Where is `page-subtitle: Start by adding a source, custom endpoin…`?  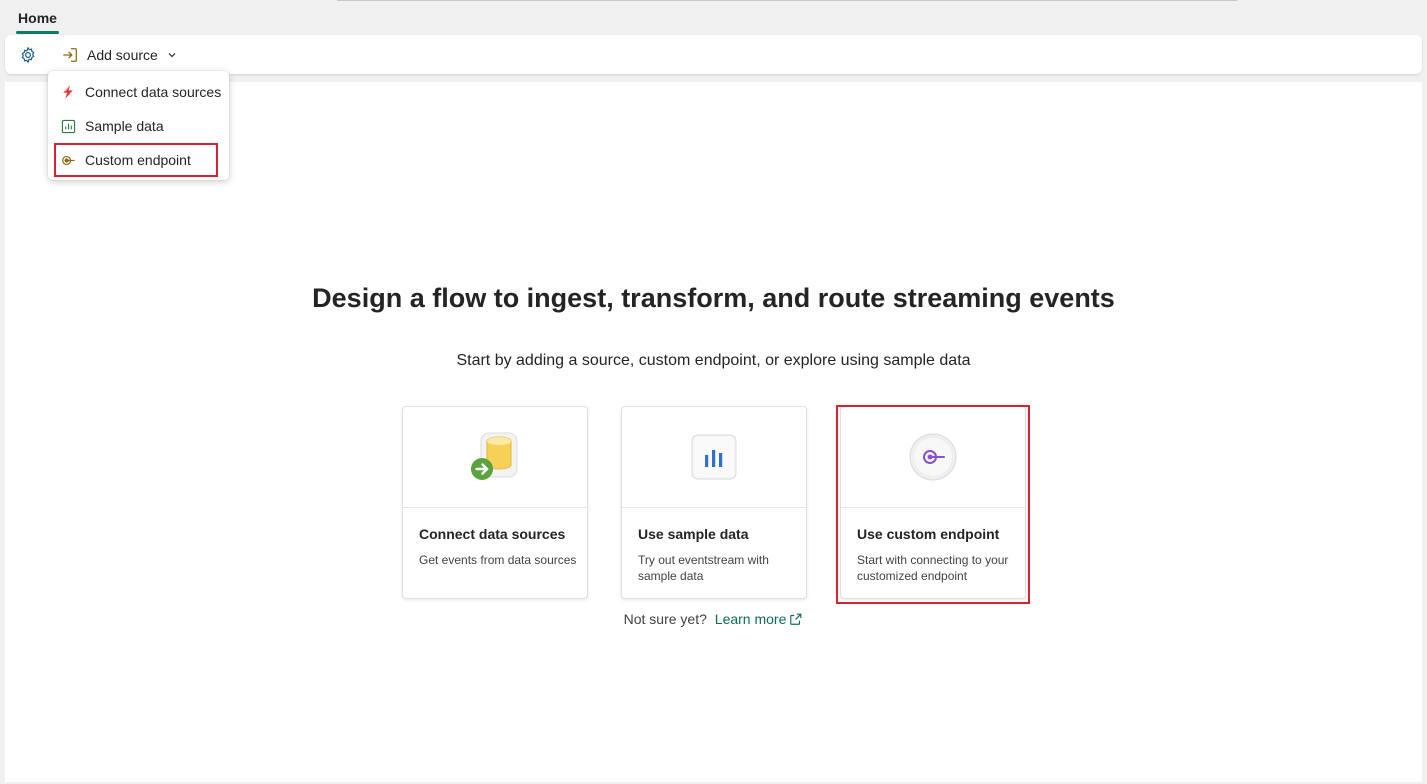 page-subtitle: Start by adding a source, custom endpoin… is located at coordinates (713, 360).